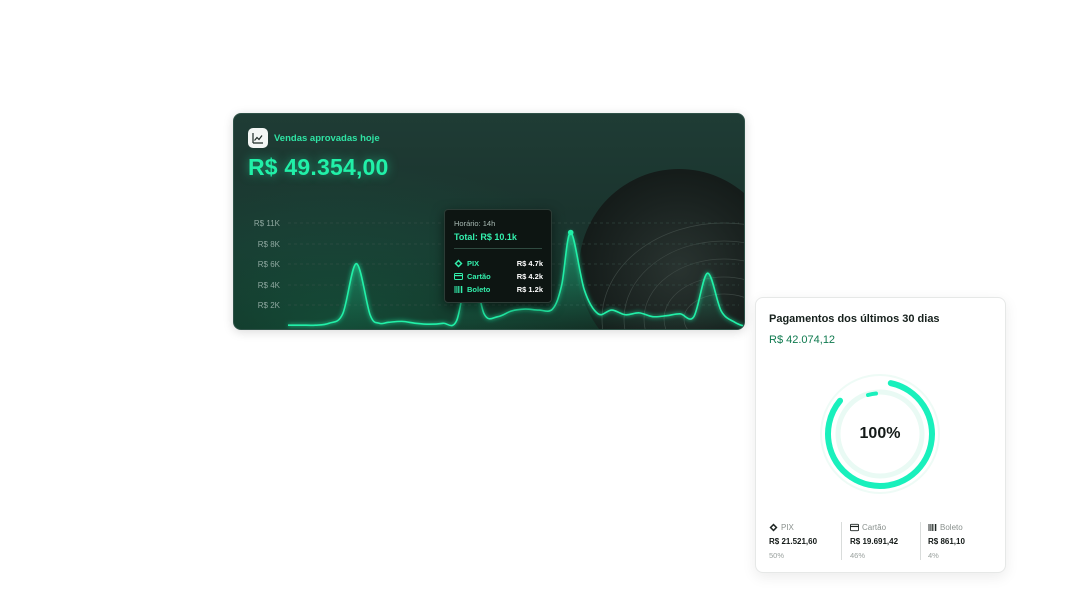 This screenshot has width=1091, height=614. I want to click on payment-method-pix: PIX R$ 21.521,60 50%, so click(793, 541).